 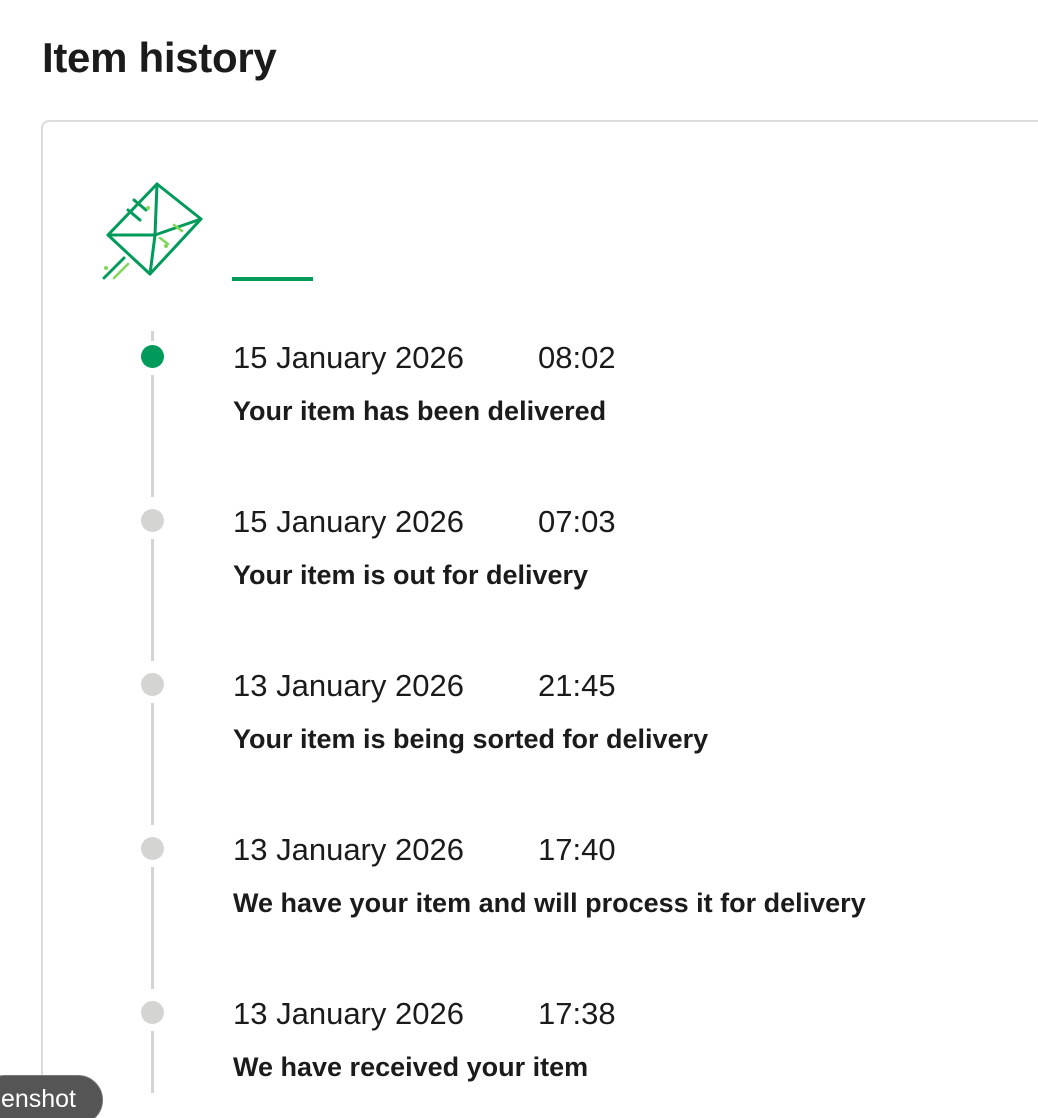 I want to click on event-description: Your item is out for delivery, so click(x=411, y=575).